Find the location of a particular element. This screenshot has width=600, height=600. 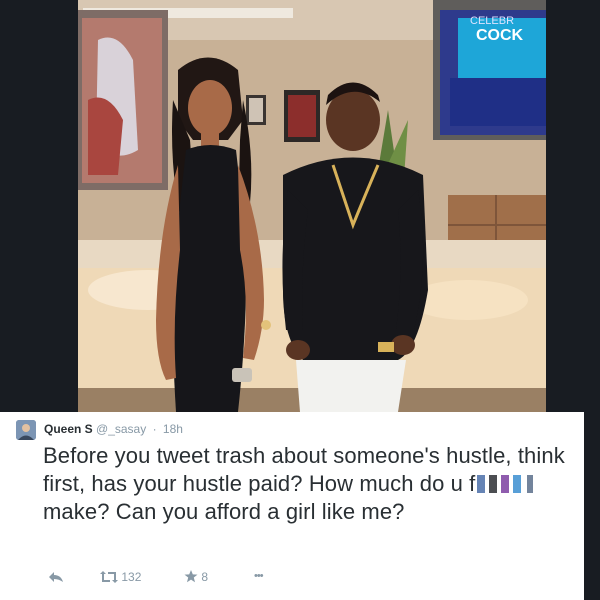

more-button: ••• is located at coordinates (259, 576).